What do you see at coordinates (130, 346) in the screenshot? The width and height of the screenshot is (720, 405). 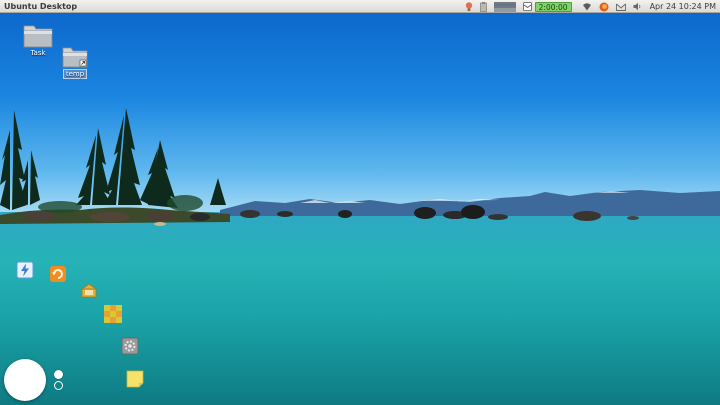 I see `settings-app-icon` at bounding box center [130, 346].